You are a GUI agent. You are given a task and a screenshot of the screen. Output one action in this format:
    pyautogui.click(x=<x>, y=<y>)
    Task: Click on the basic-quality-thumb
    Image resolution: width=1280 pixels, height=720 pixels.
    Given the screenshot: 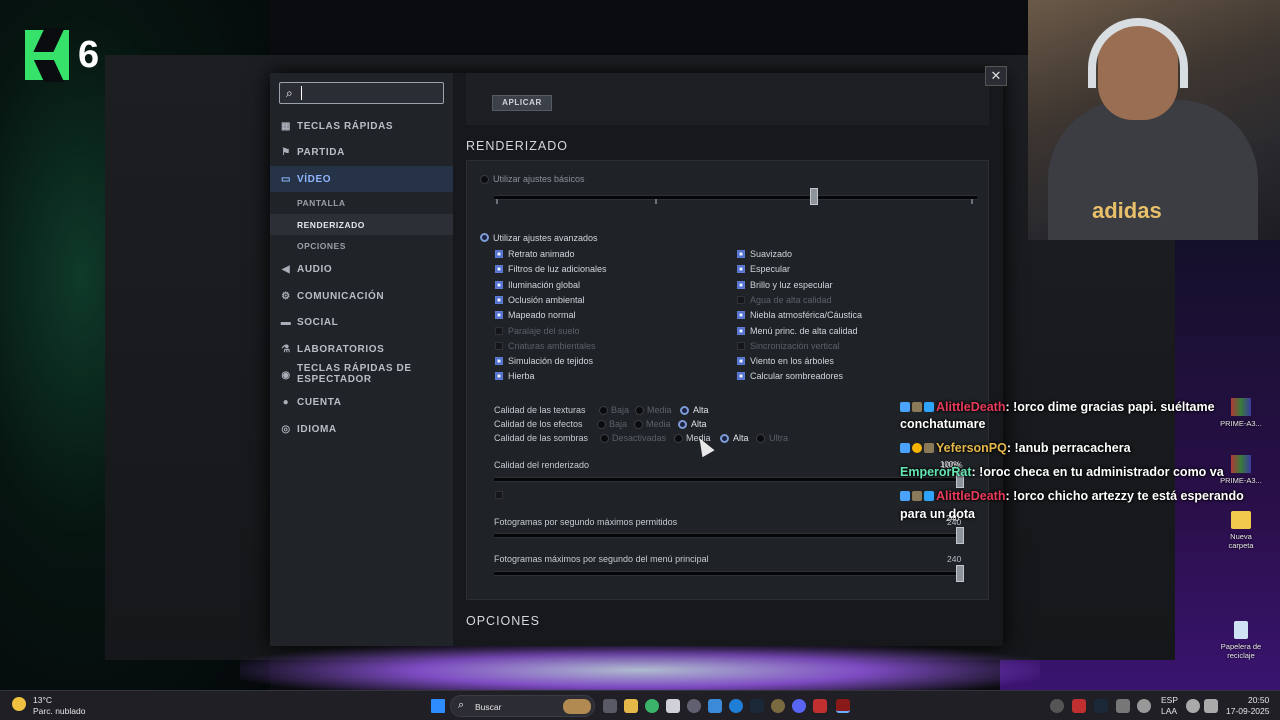 What is the action you would take?
    pyautogui.click(x=814, y=196)
    